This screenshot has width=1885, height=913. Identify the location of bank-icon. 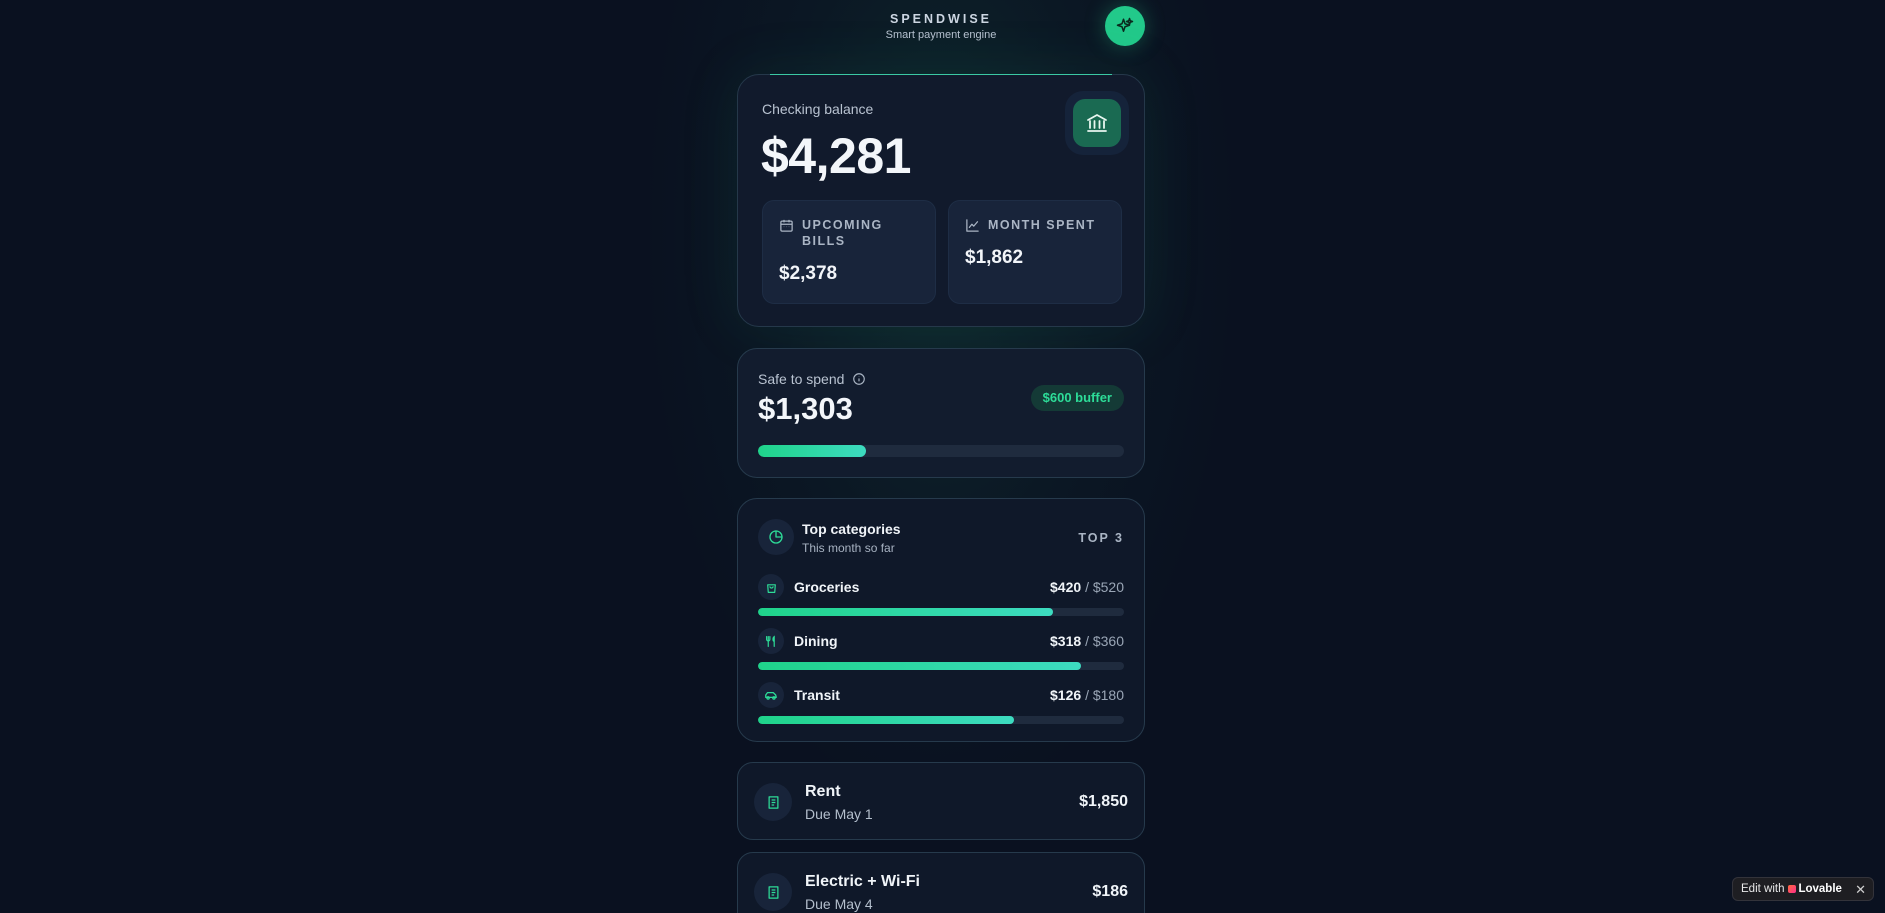
(1097, 123).